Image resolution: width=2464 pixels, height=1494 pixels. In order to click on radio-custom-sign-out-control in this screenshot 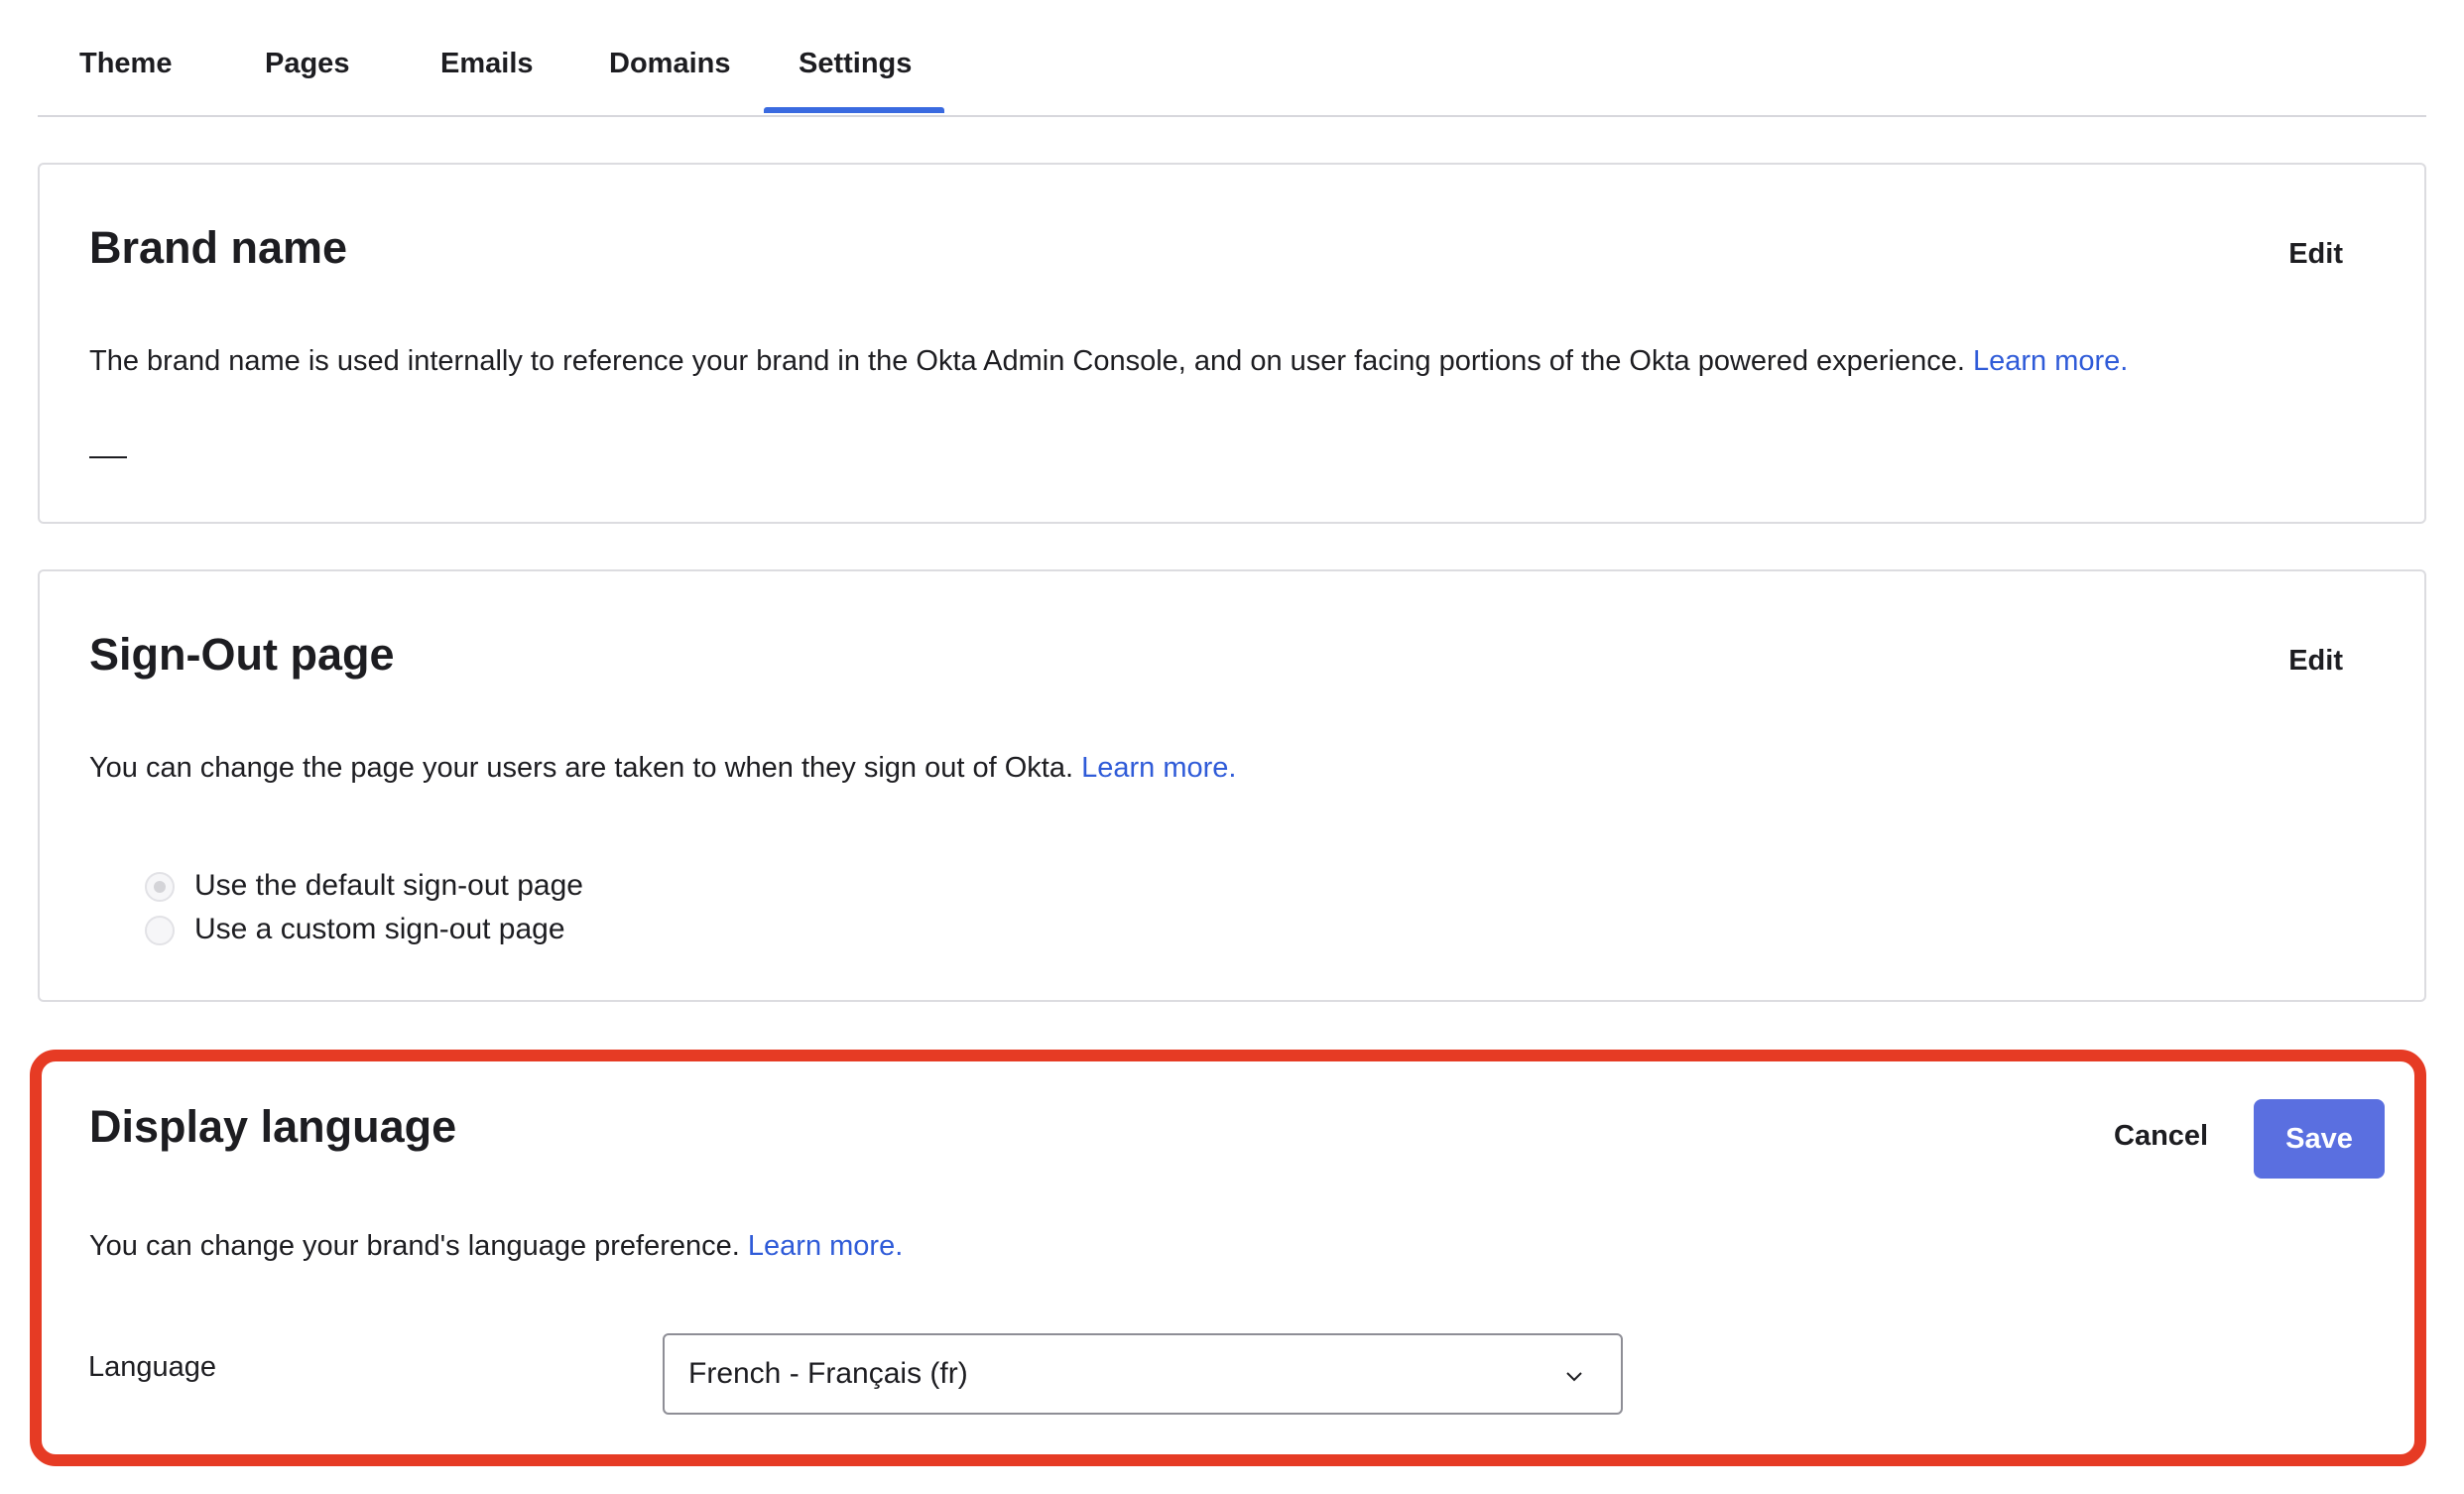, I will do `click(160, 931)`.